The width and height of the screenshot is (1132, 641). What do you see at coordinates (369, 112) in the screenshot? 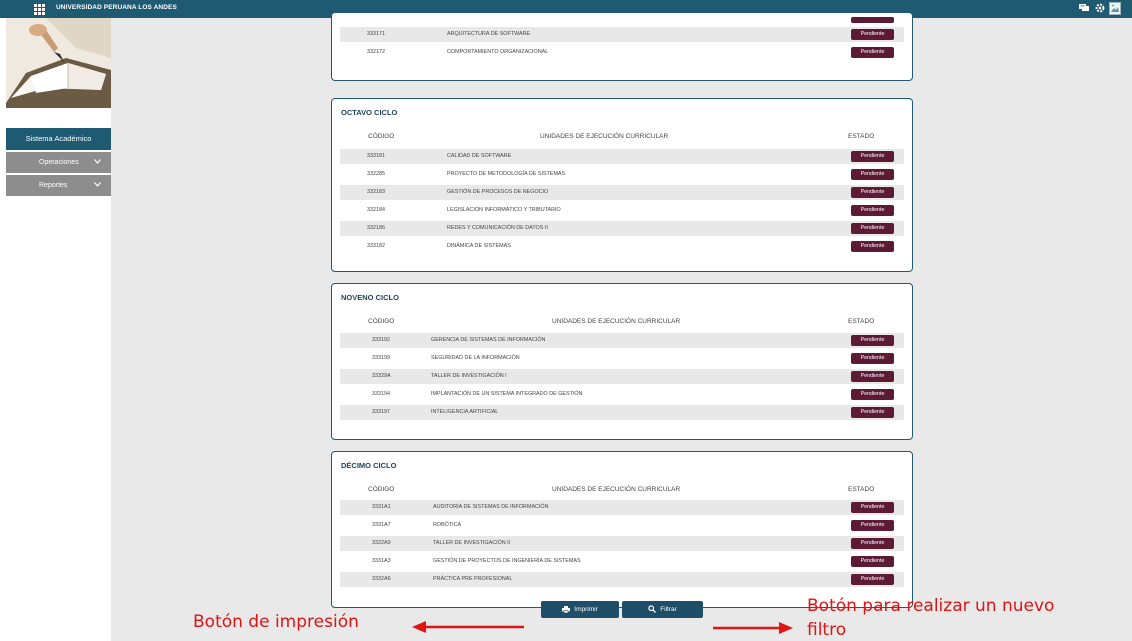
I see `cycle-title: OCTAVO CICLO` at bounding box center [369, 112].